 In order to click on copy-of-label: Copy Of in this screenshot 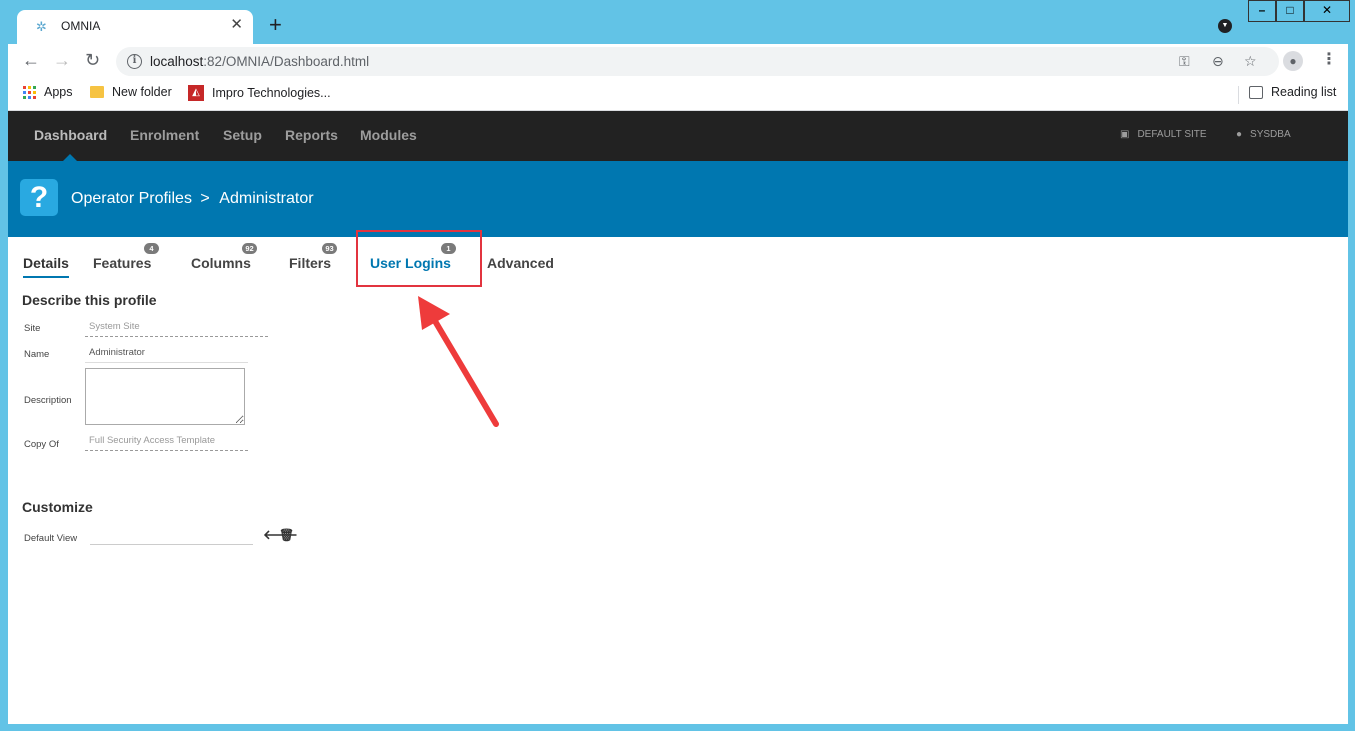, I will do `click(41, 444)`.